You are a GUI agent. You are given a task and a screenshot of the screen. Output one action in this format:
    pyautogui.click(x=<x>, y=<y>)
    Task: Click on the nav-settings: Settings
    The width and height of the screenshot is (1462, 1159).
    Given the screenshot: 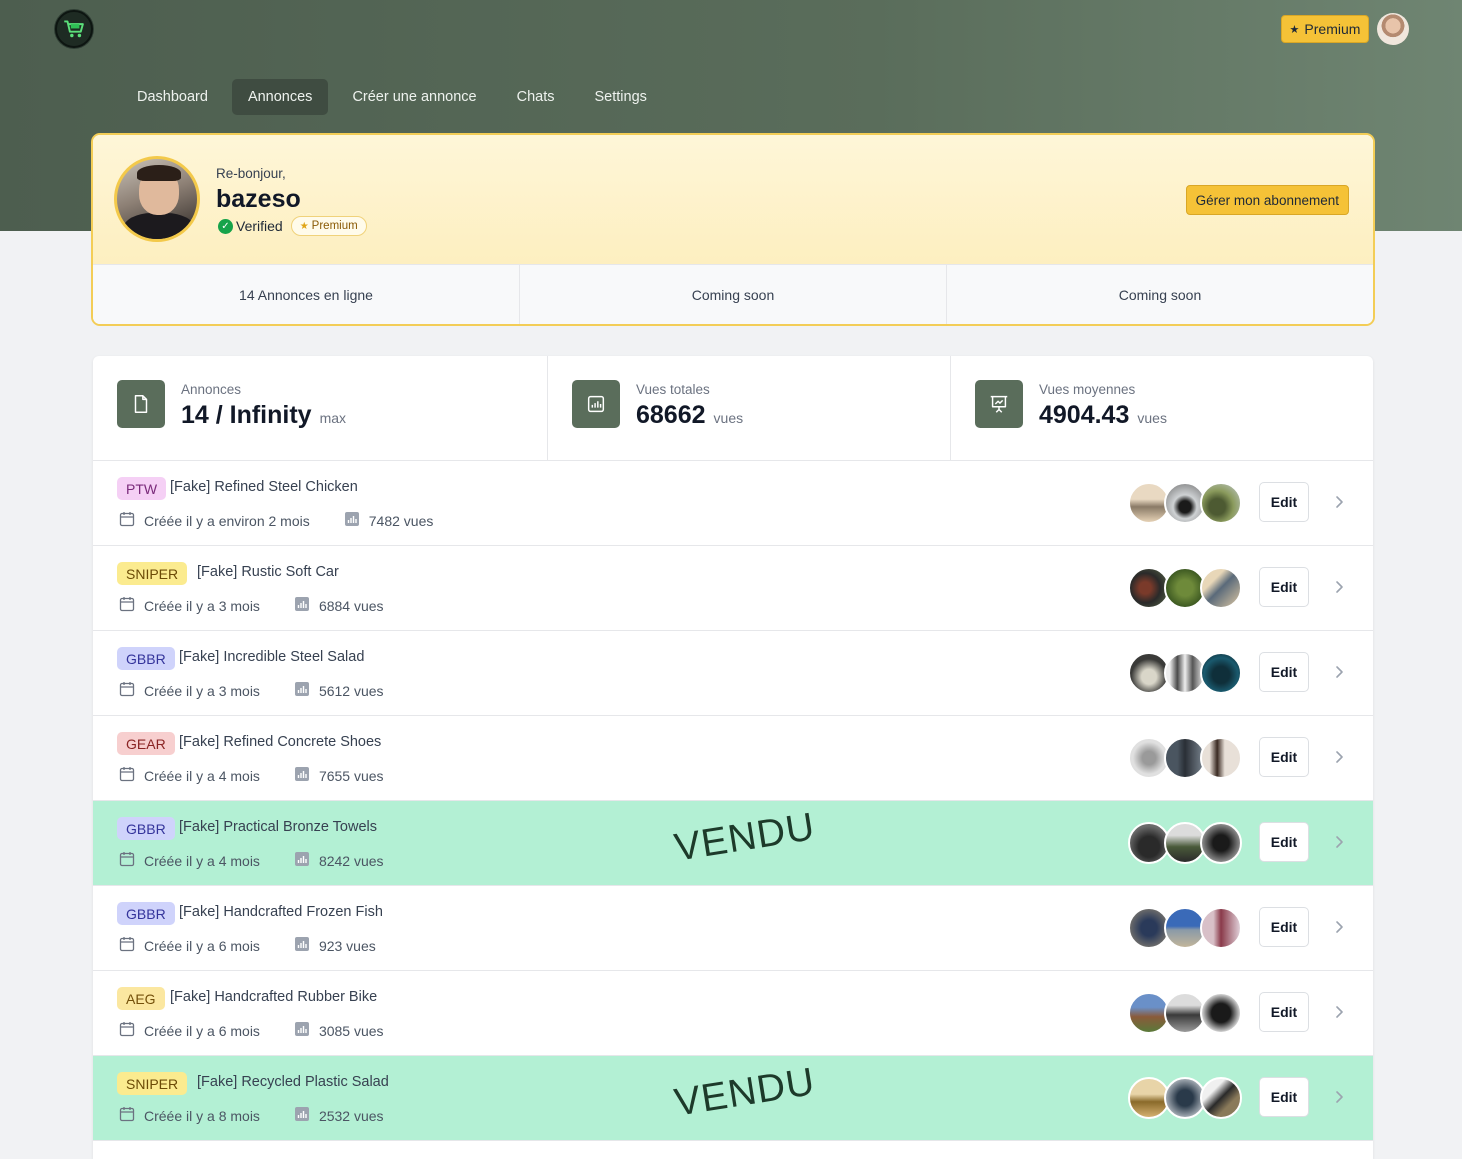 What is the action you would take?
    pyautogui.click(x=620, y=97)
    